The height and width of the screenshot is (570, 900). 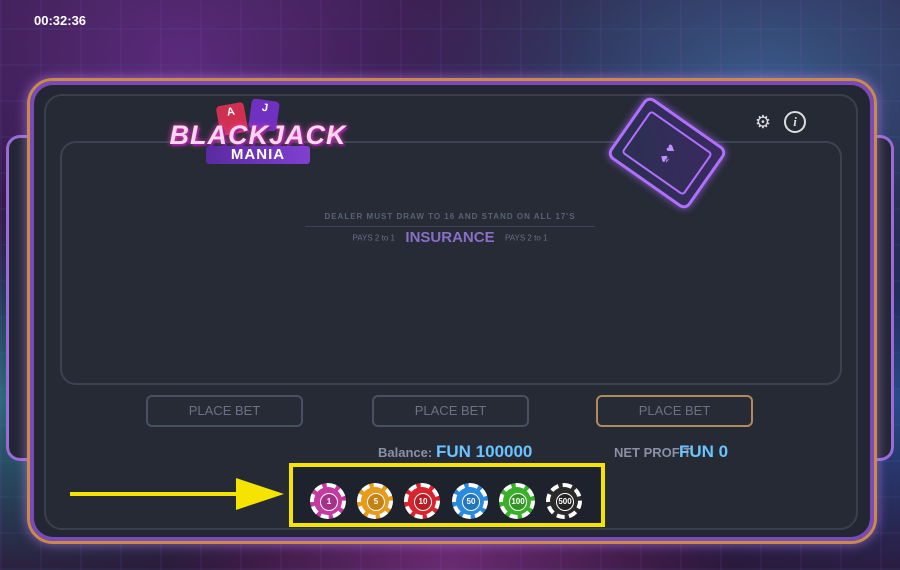 I want to click on game-logo: A J BLACKJACK MANIA, so click(x=258, y=133).